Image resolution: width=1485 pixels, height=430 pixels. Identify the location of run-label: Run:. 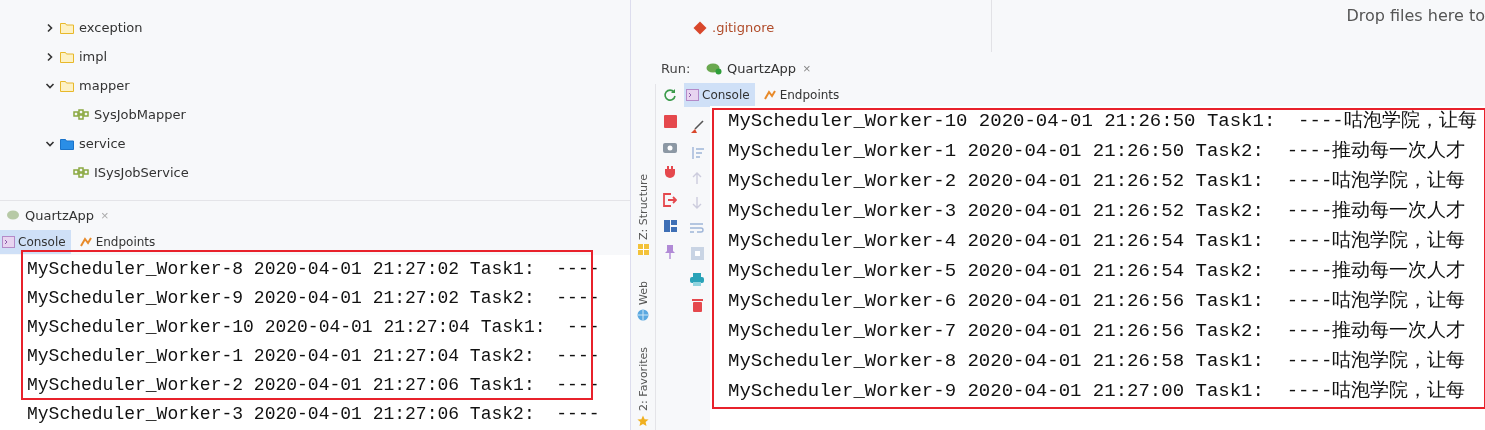
(676, 68).